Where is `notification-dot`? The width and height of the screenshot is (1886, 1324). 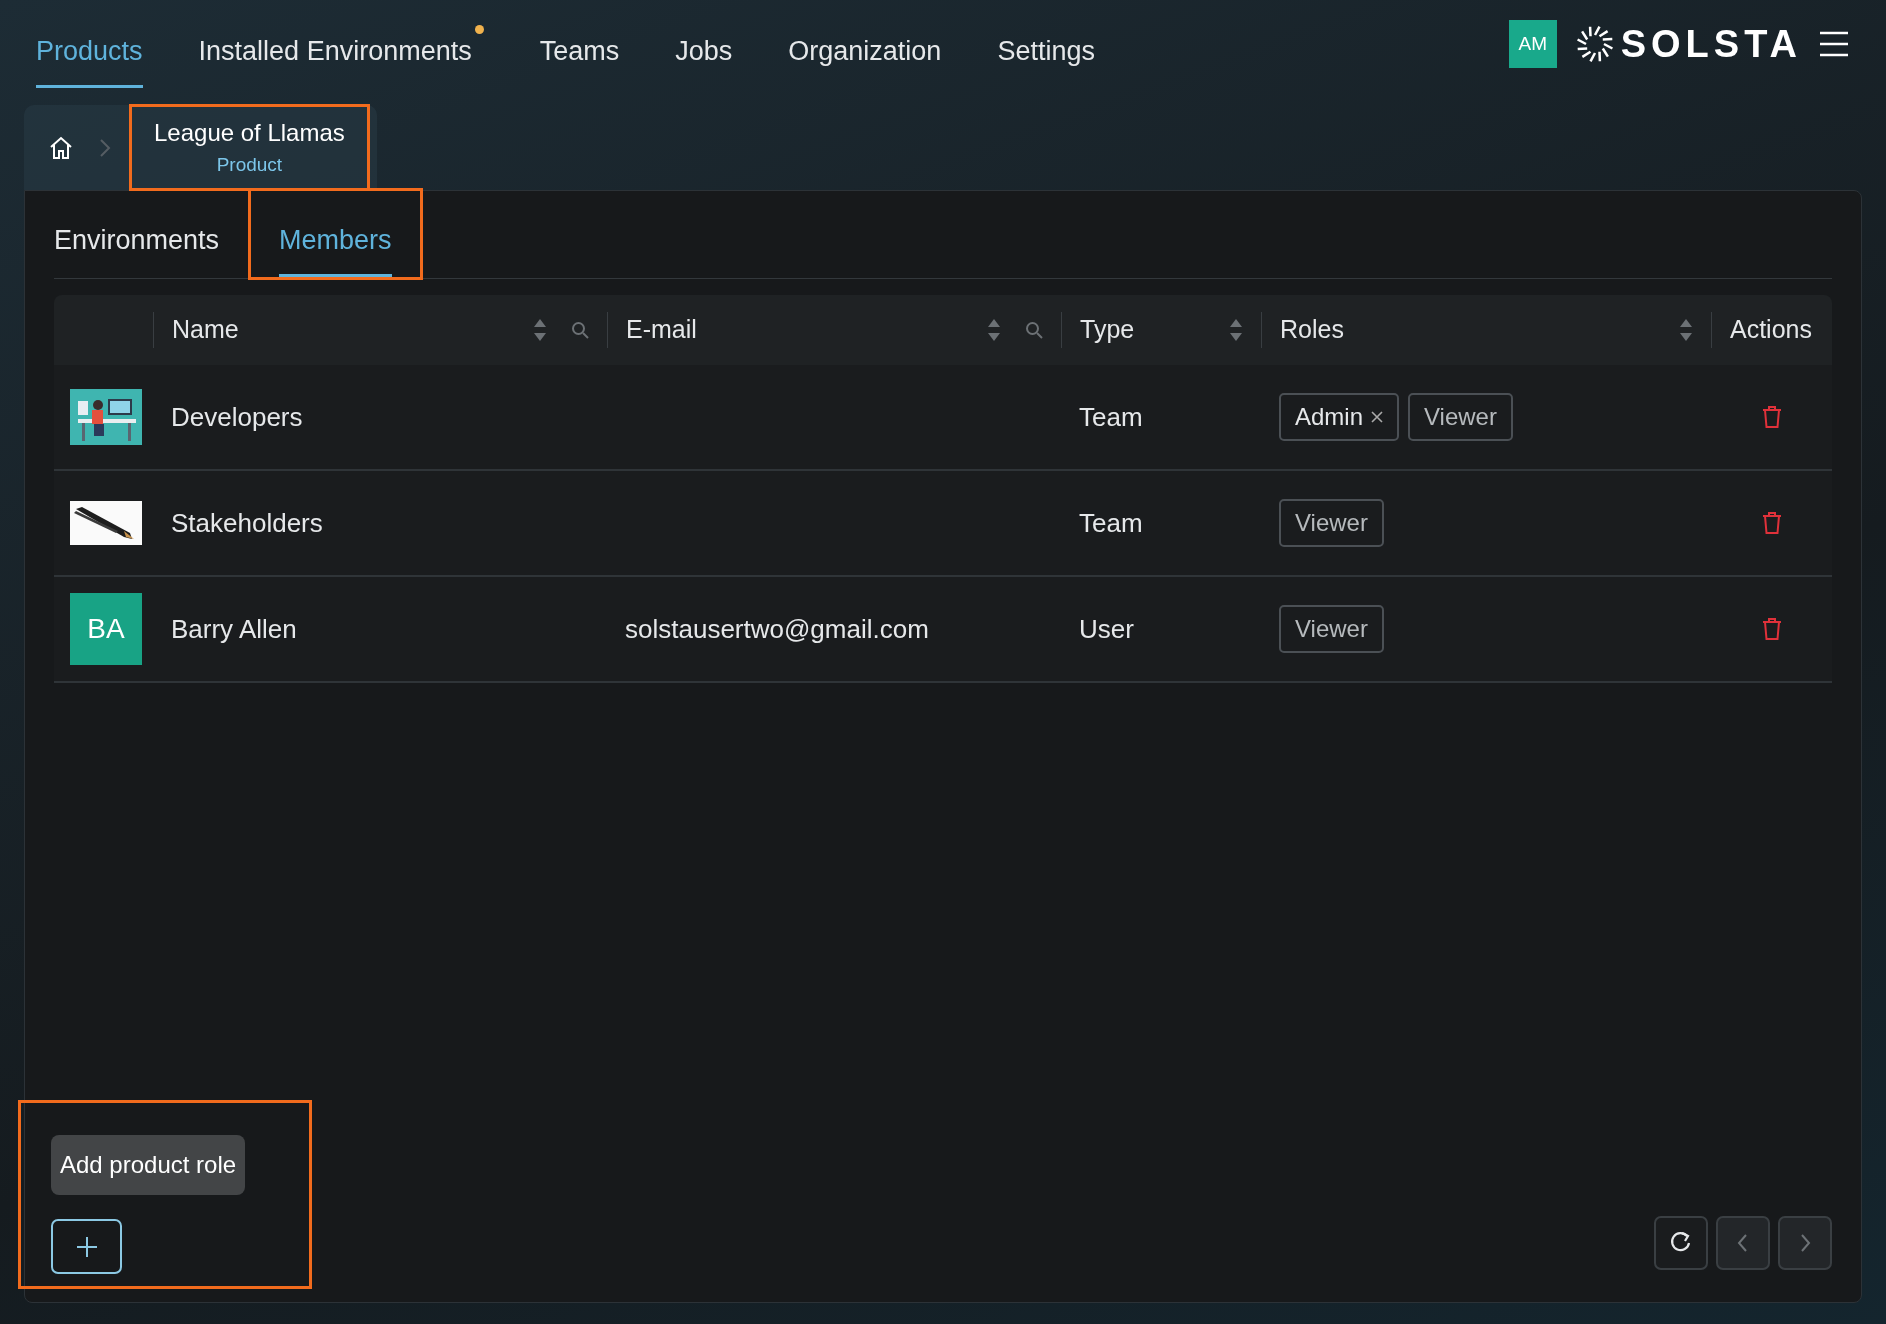 notification-dot is located at coordinates (479, 29).